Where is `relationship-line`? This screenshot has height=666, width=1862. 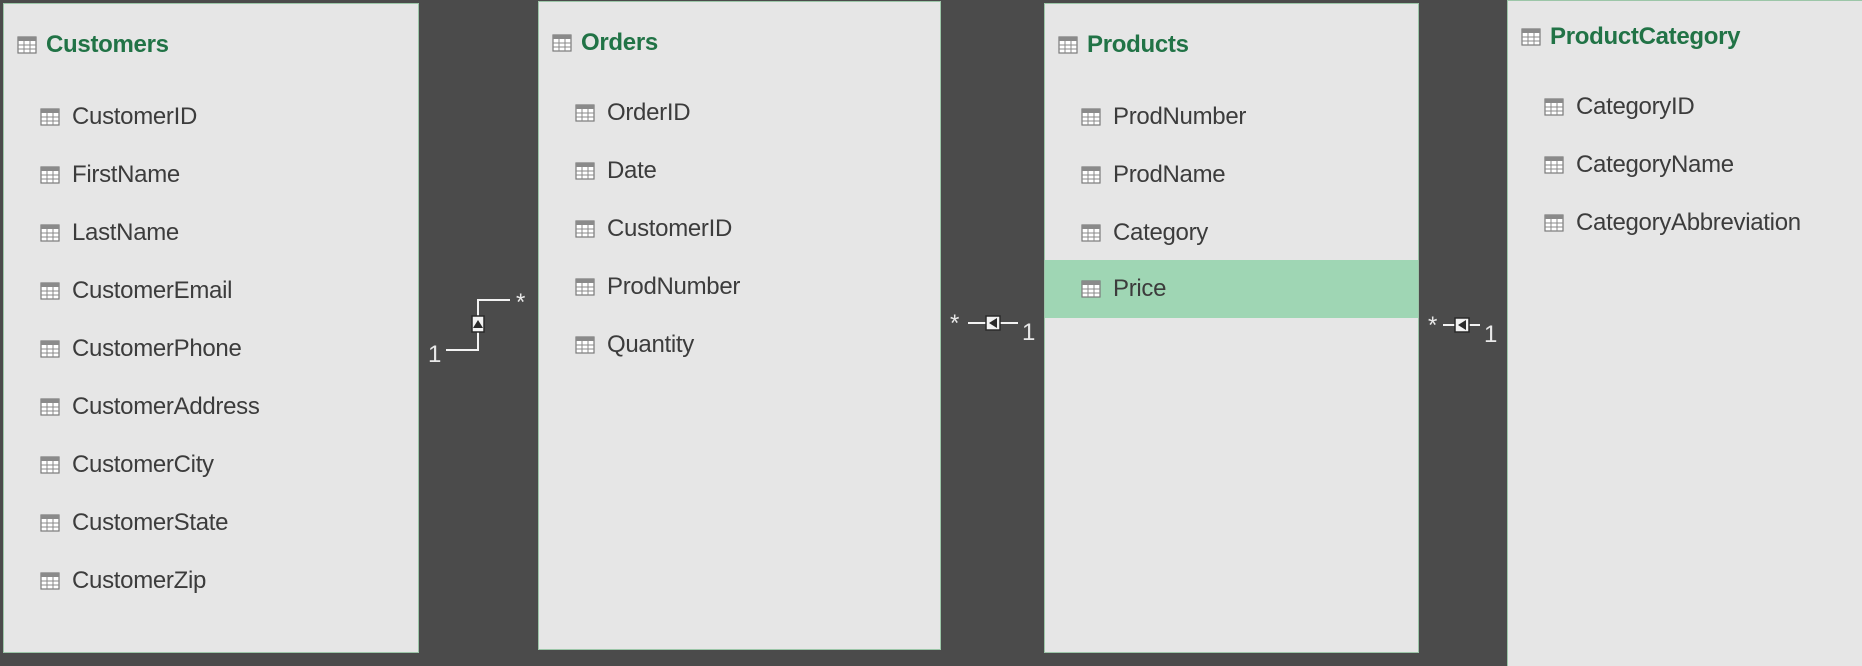 relationship-line is located at coordinates (478, 325).